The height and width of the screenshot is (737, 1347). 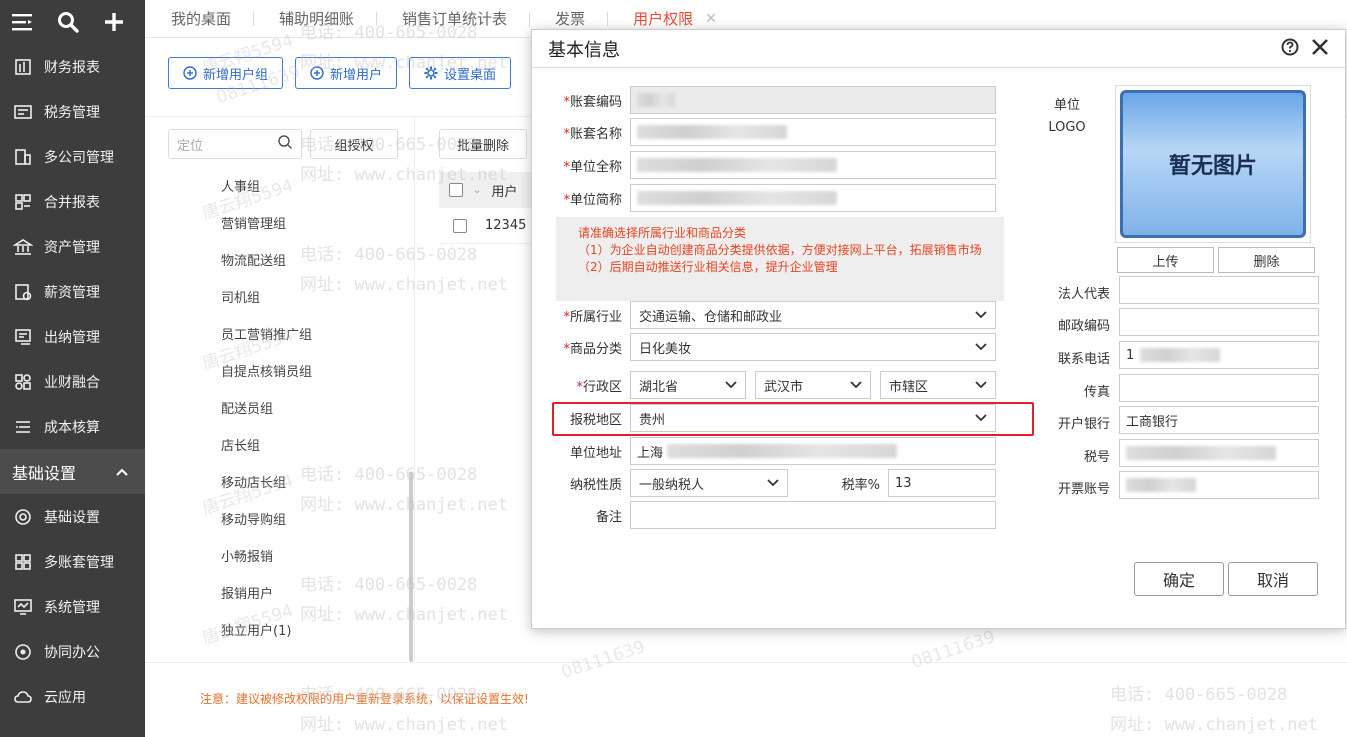 I want to click on upload-button: 上传, so click(x=1165, y=260).